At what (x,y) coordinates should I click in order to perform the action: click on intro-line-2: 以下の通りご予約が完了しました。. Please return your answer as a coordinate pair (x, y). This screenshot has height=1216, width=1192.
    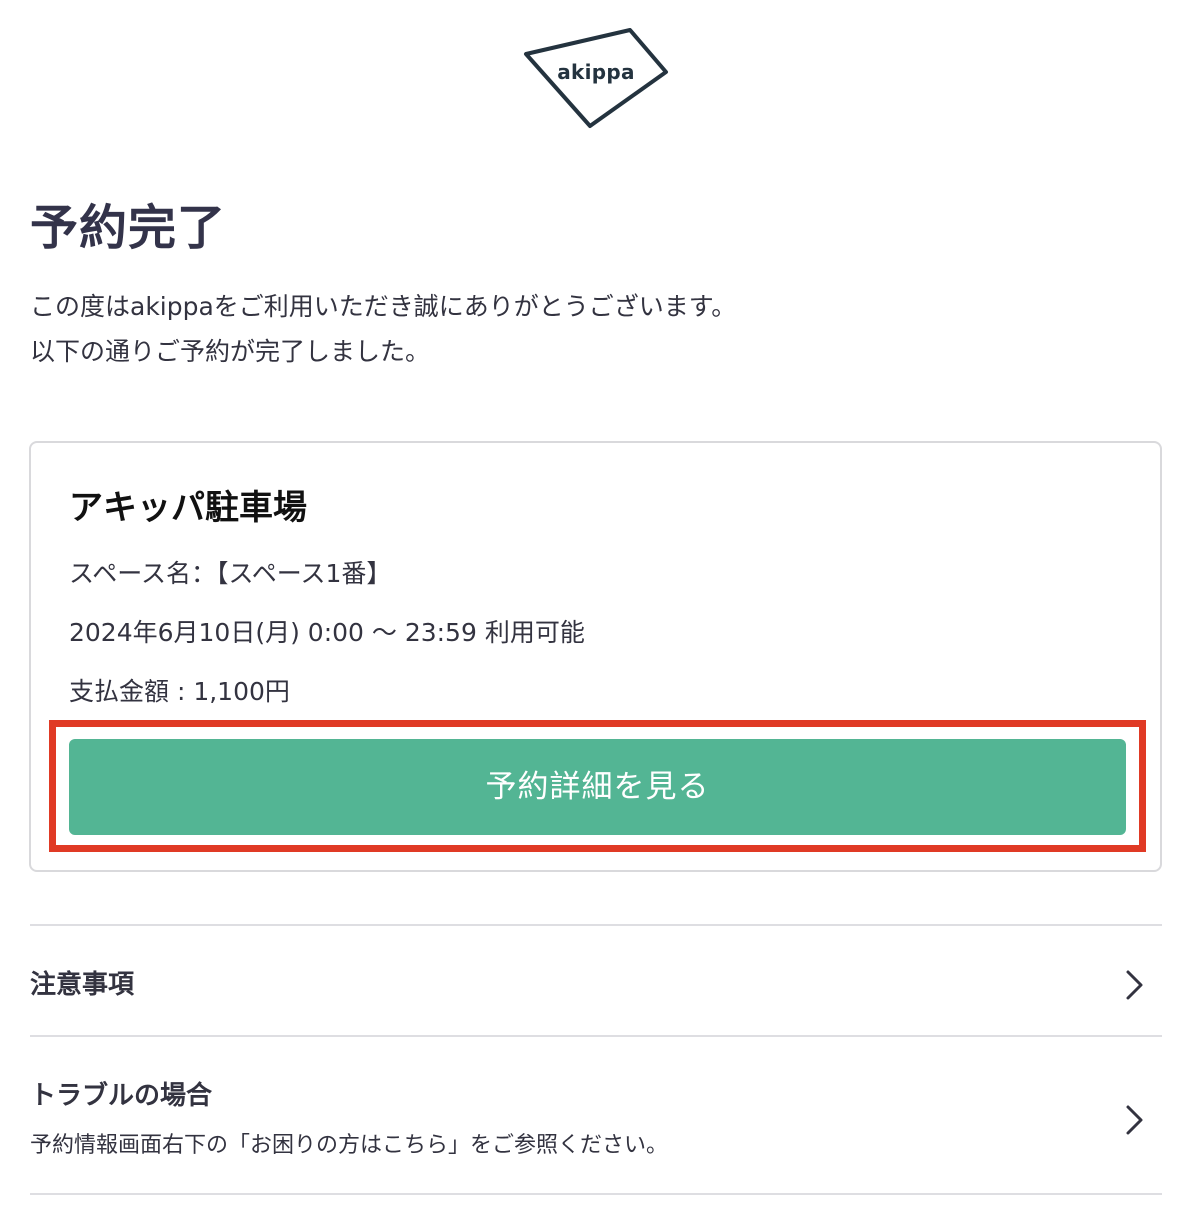
    Looking at the image, I should click on (230, 351).